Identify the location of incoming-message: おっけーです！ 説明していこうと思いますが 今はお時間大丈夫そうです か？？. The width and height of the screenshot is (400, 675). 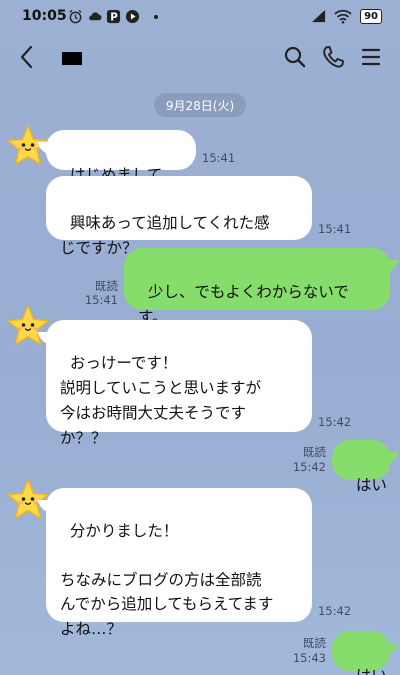
(179, 383).